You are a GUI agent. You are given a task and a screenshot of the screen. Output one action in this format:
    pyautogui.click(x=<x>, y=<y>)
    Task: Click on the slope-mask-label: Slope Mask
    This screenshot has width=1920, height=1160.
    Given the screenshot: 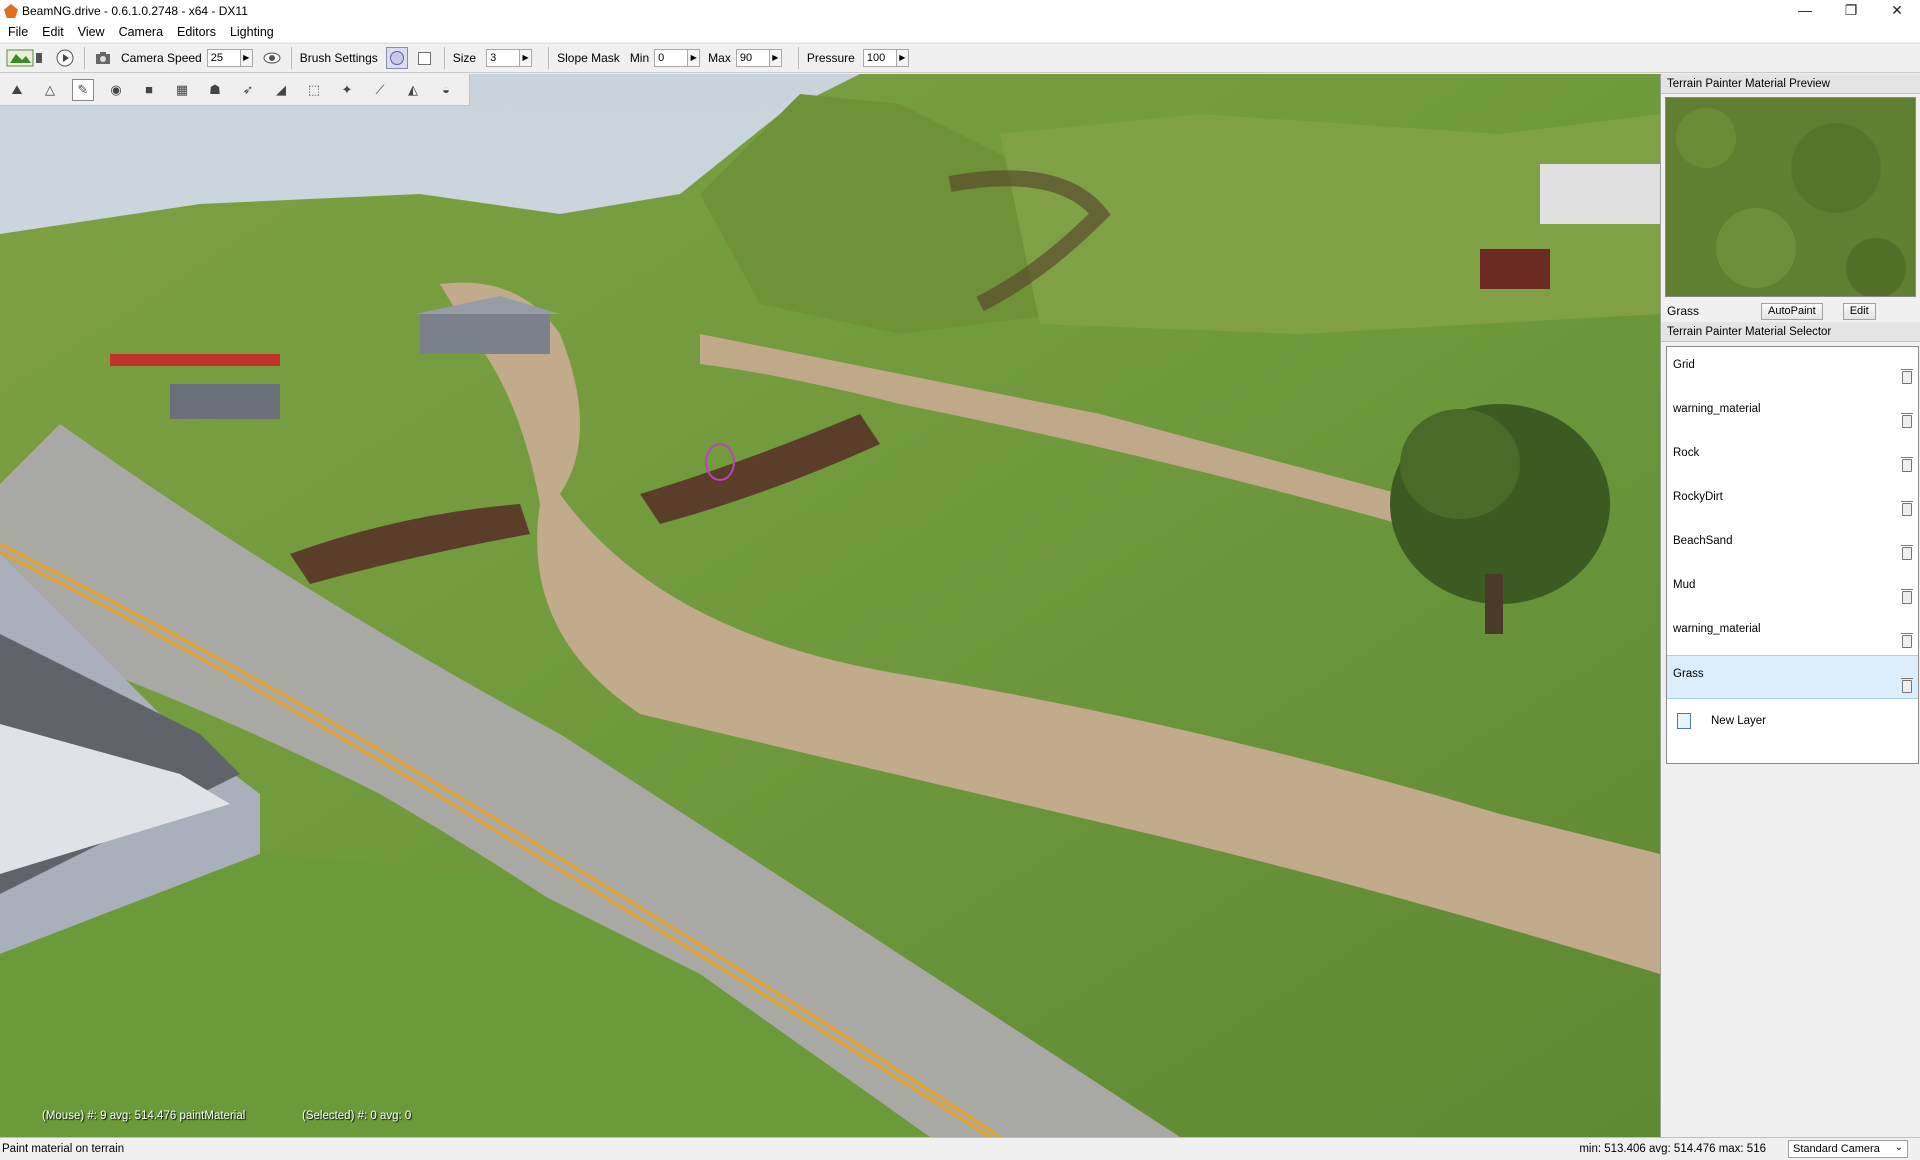 What is the action you would take?
    pyautogui.click(x=588, y=58)
    